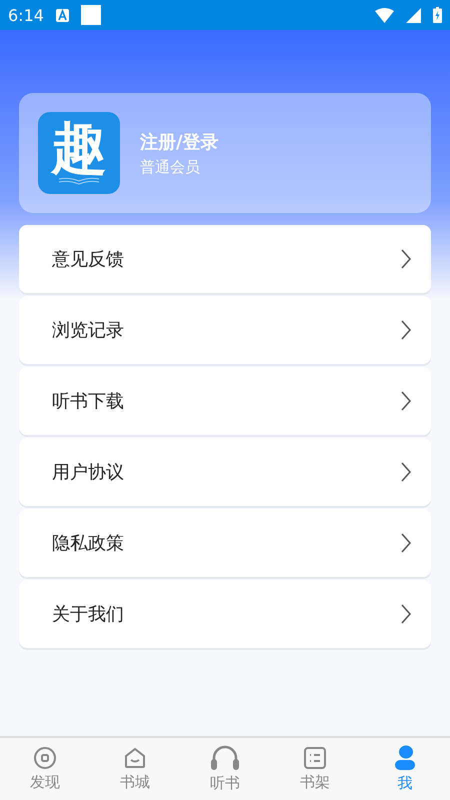  What do you see at coordinates (45, 758) in the screenshot?
I see `compass-icon` at bounding box center [45, 758].